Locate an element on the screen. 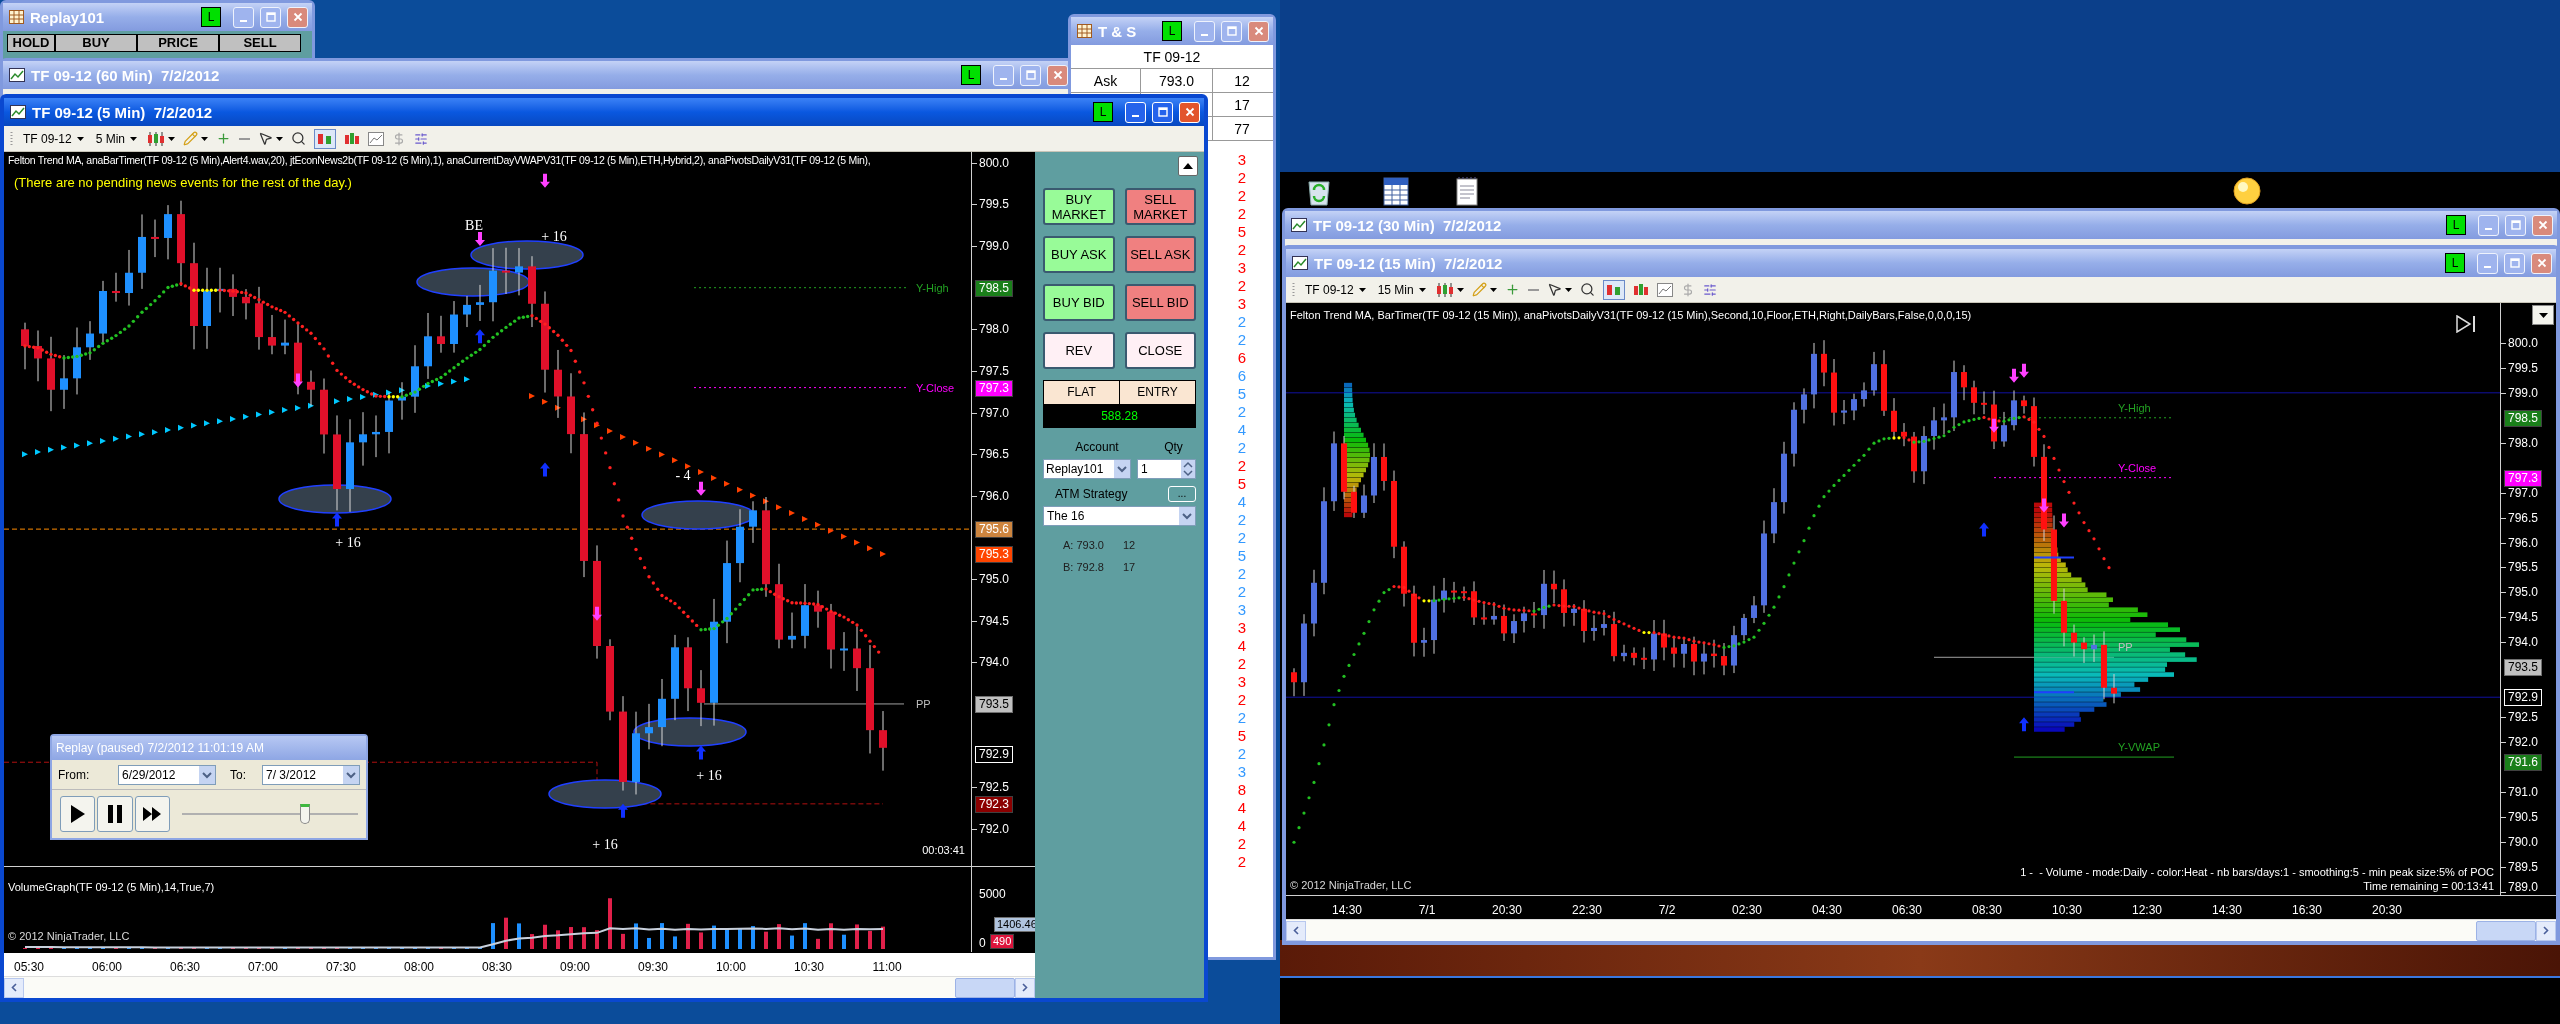  quantity-field: 1 is located at coordinates (1166, 469).